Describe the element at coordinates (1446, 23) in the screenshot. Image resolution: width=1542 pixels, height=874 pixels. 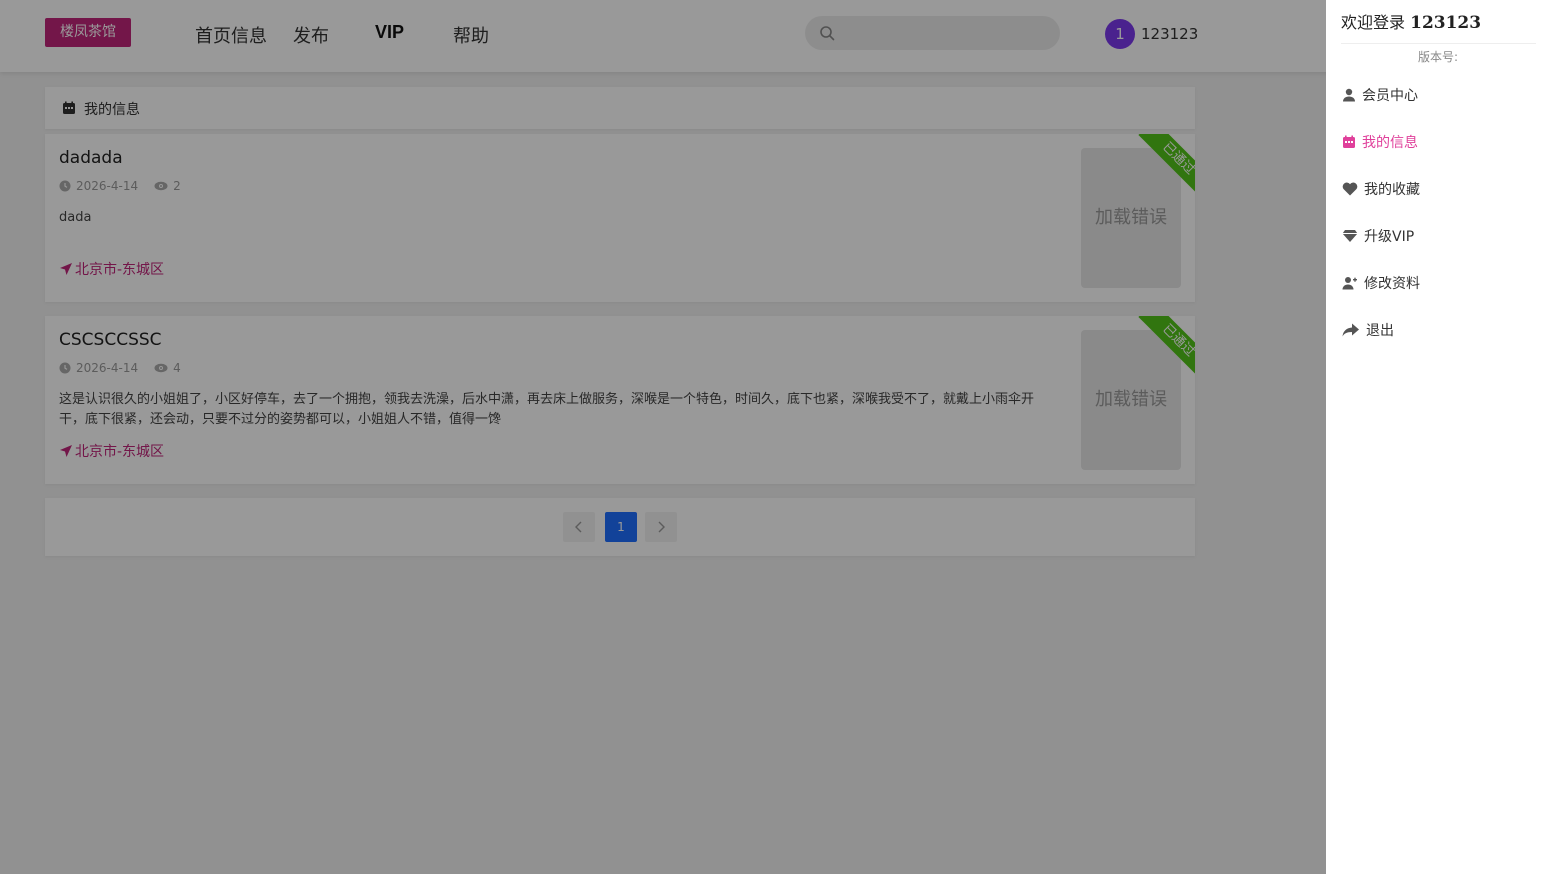
I see `welcome-username: 123123` at that location.